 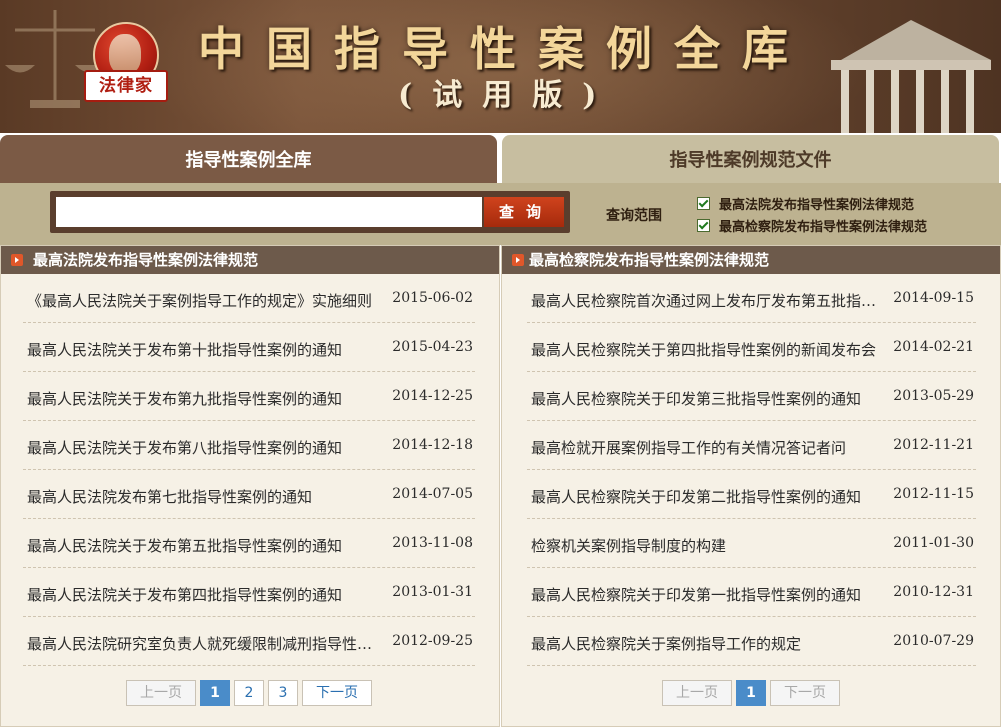 I want to click on range-option-court: 最高法院发布指导性案例法律规范, so click(x=805, y=203).